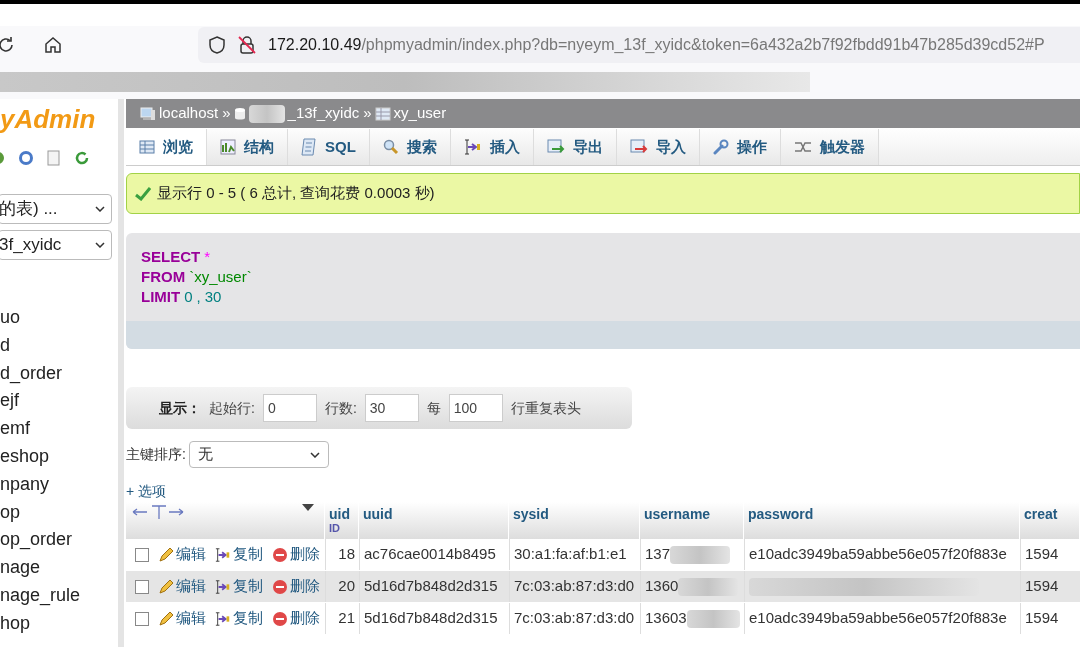 This screenshot has height=647, width=1080. What do you see at coordinates (56, 245) in the screenshot?
I see `dropdown: 3f_xyidc` at bounding box center [56, 245].